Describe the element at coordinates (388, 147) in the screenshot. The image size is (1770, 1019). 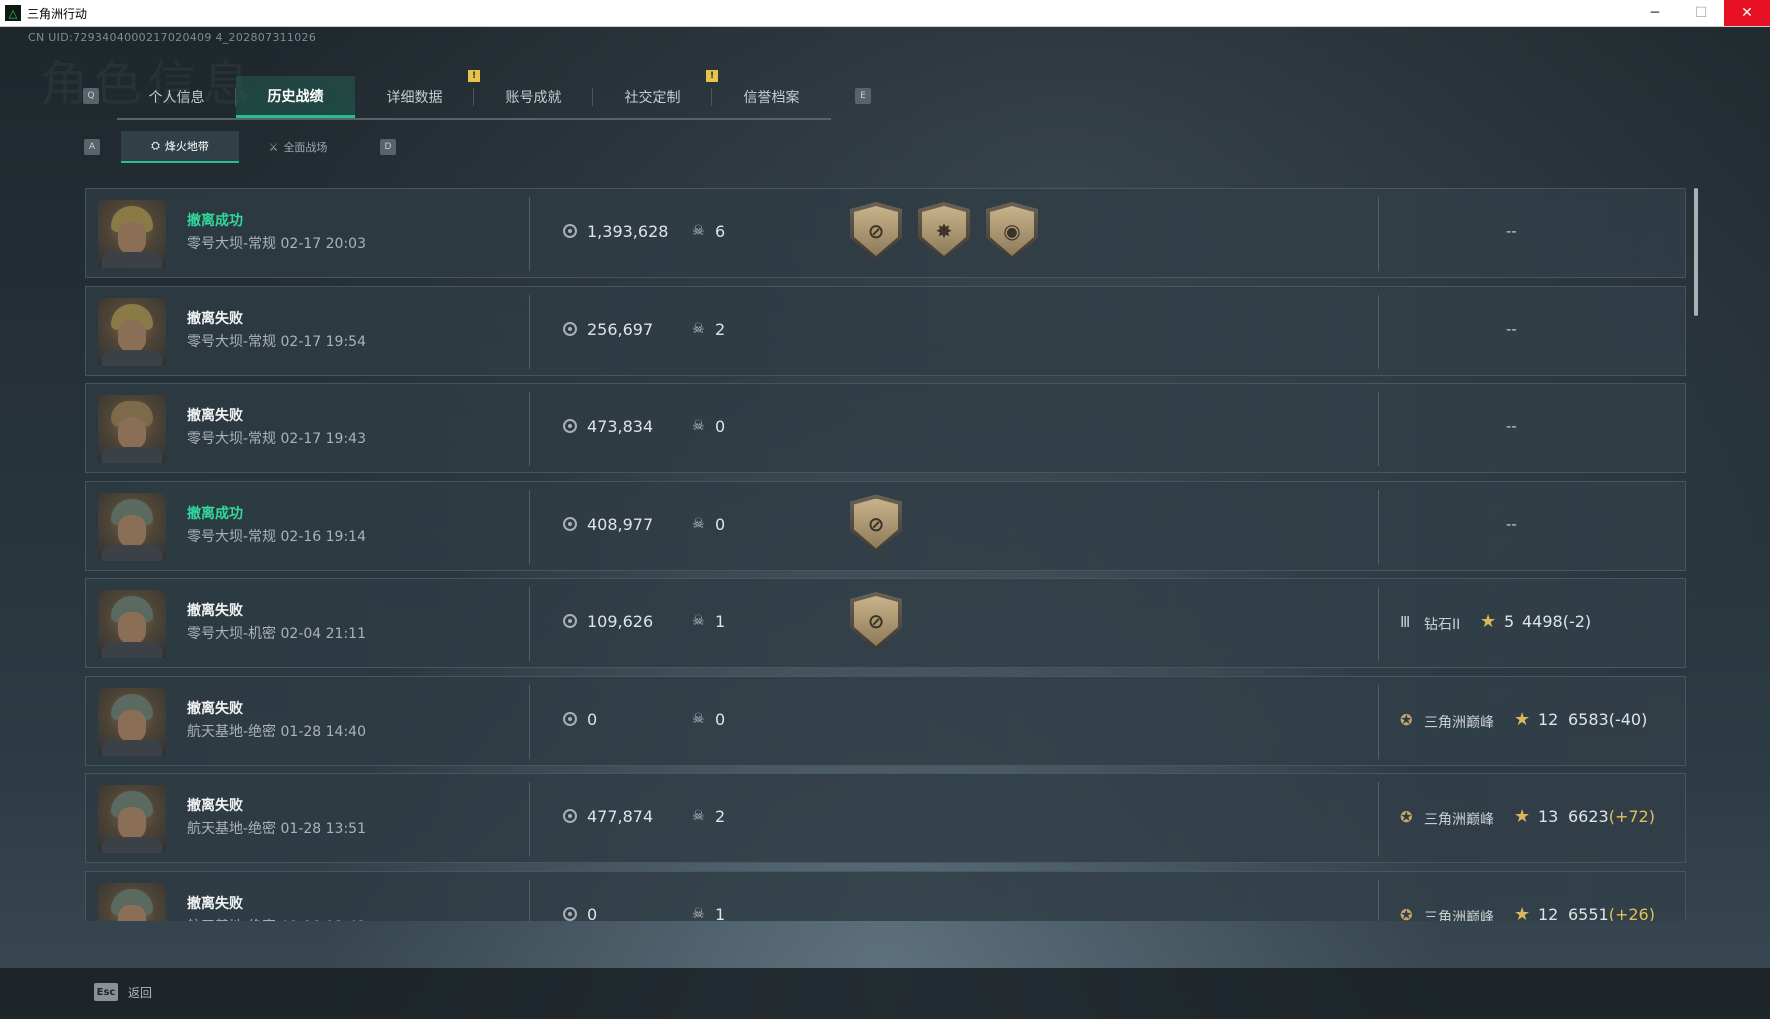
I see `subtab-next-key: D` at that location.